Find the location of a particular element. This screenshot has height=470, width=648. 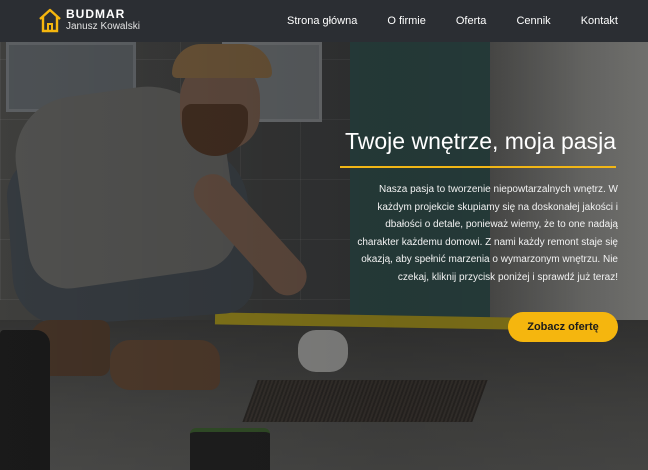

brand-name: BUDMAR is located at coordinates (96, 14).